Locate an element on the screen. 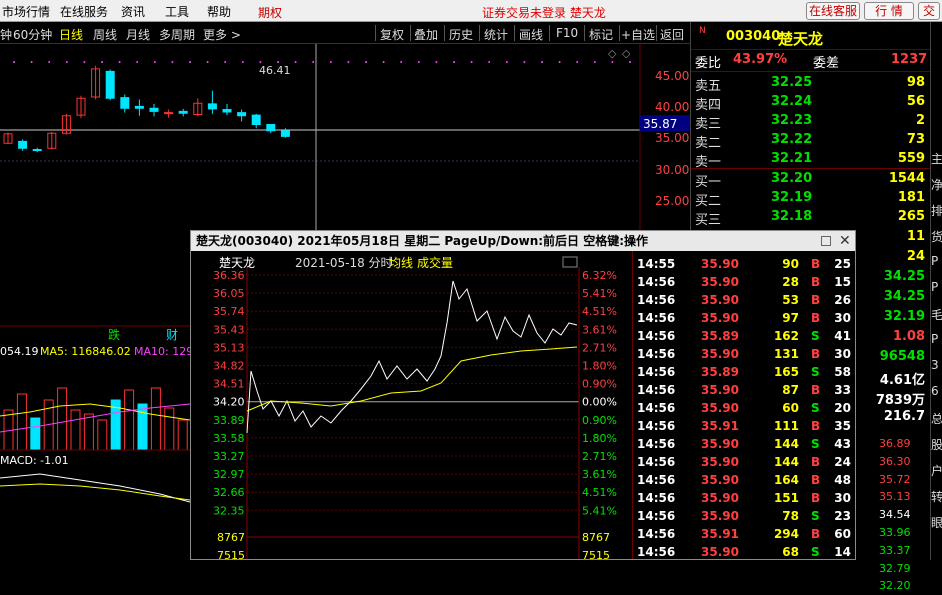 Image resolution: width=942 pixels, height=595 pixels. stock-code: 003040 is located at coordinates (753, 36).